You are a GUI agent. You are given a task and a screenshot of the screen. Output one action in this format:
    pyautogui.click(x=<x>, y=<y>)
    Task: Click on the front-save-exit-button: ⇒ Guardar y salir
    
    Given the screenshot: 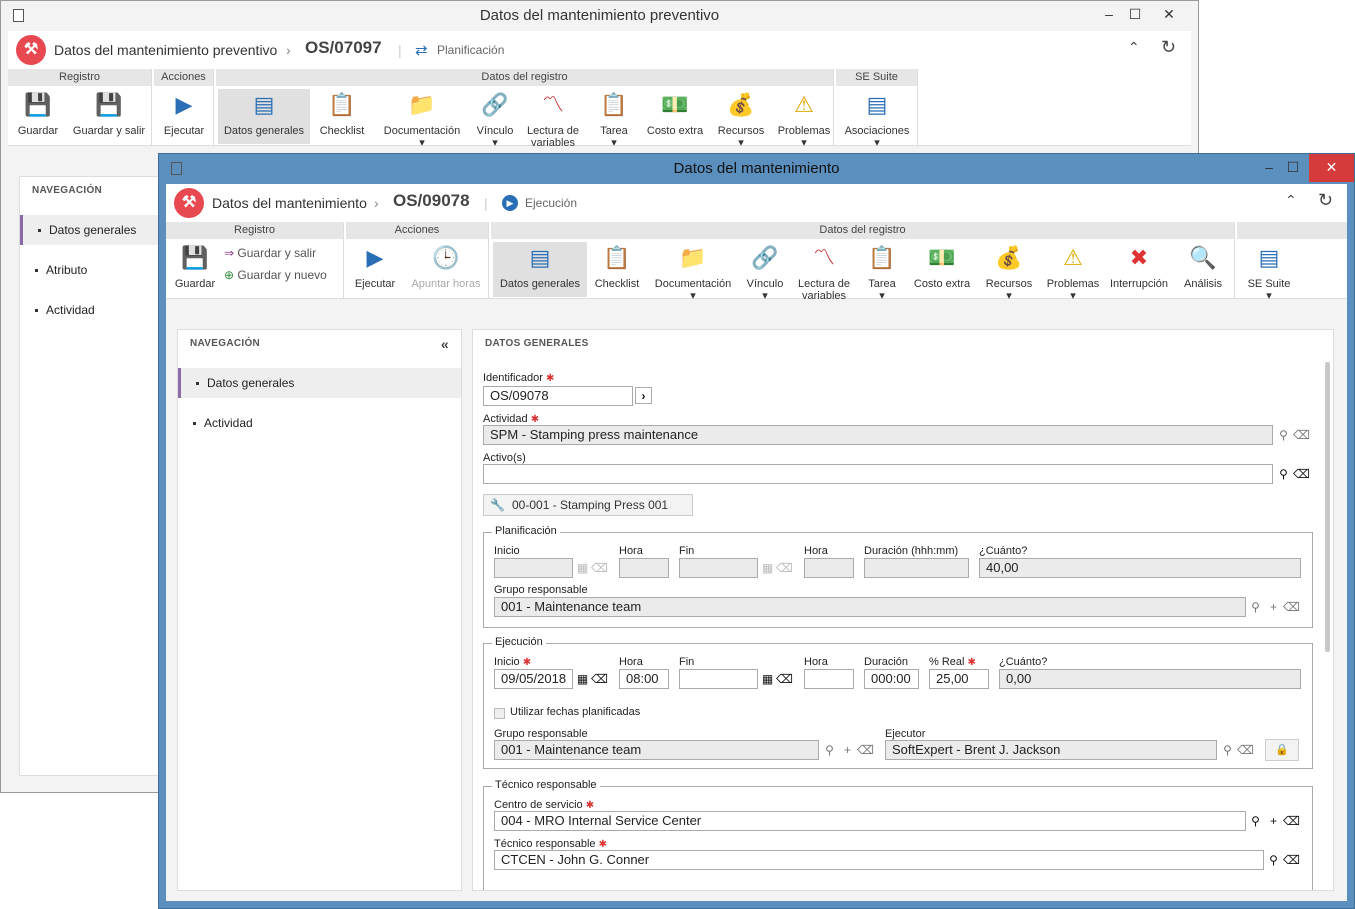 What is the action you would take?
    pyautogui.click(x=270, y=253)
    